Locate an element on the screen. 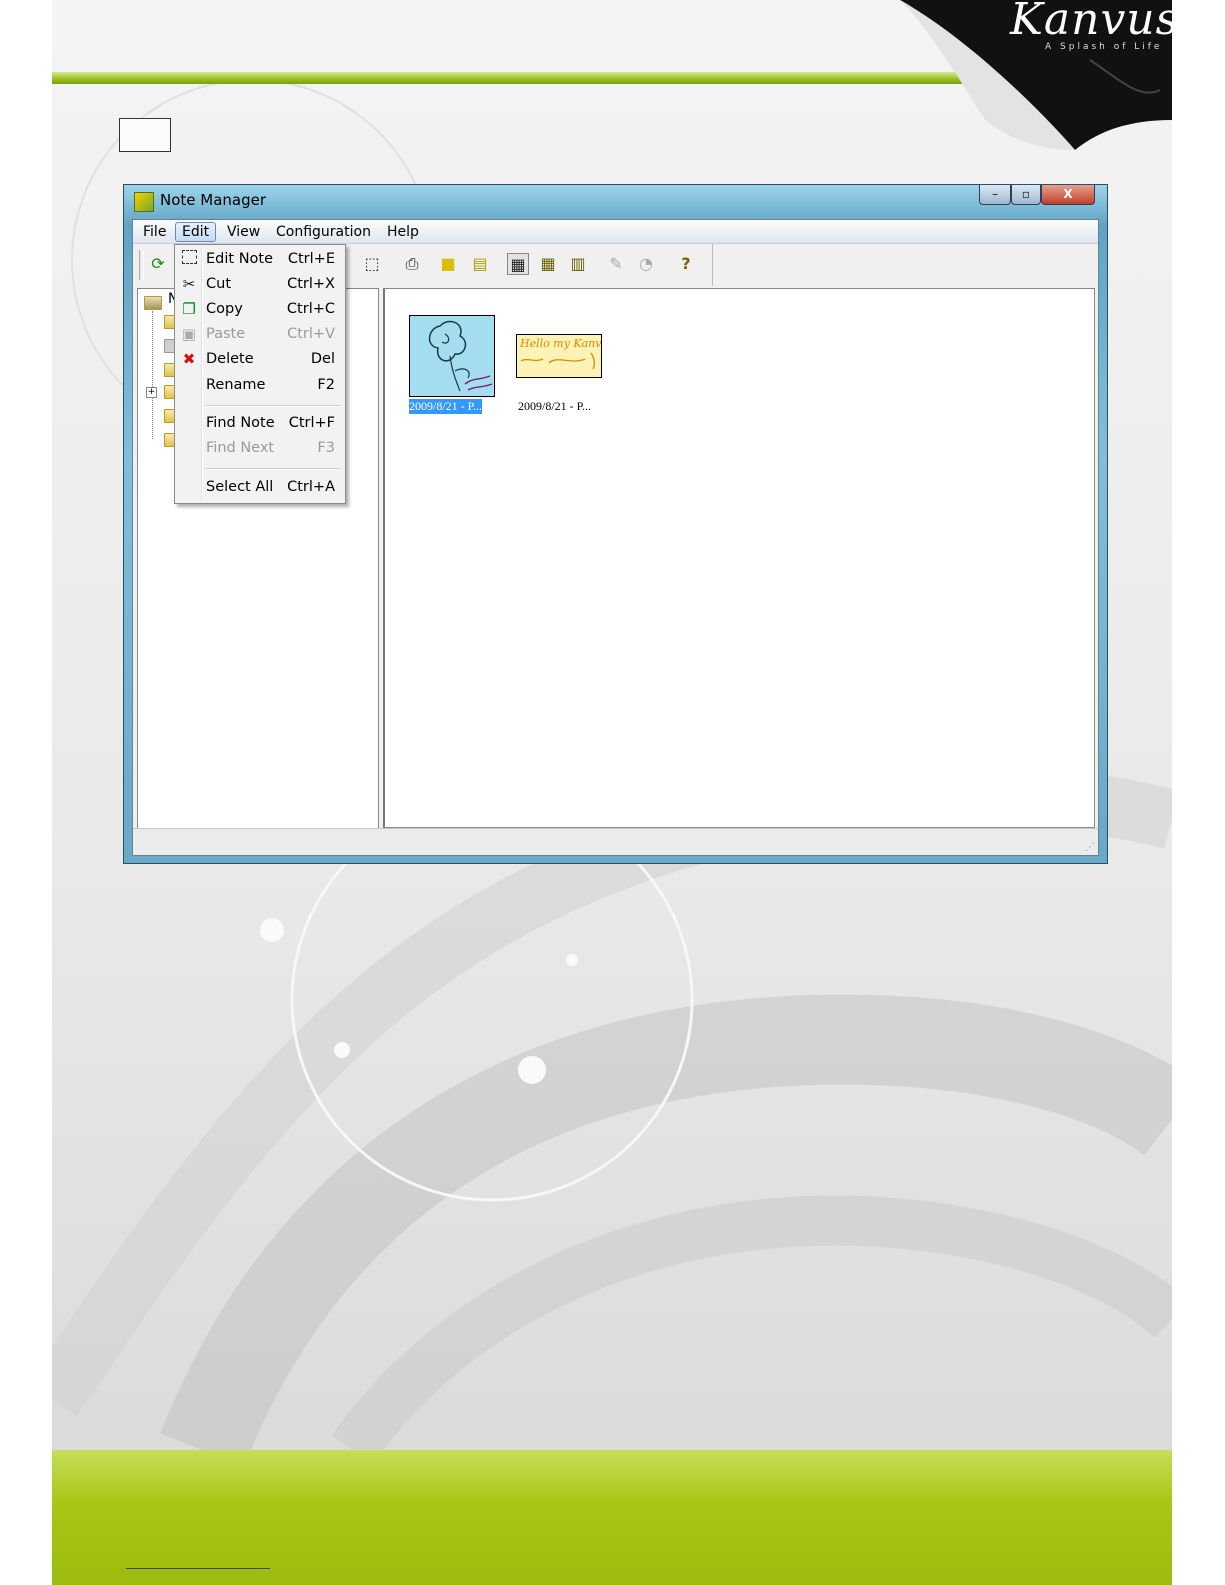 This screenshot has width=1225, height=1585. menu-item-label: Find Next is located at coordinates (240, 448).